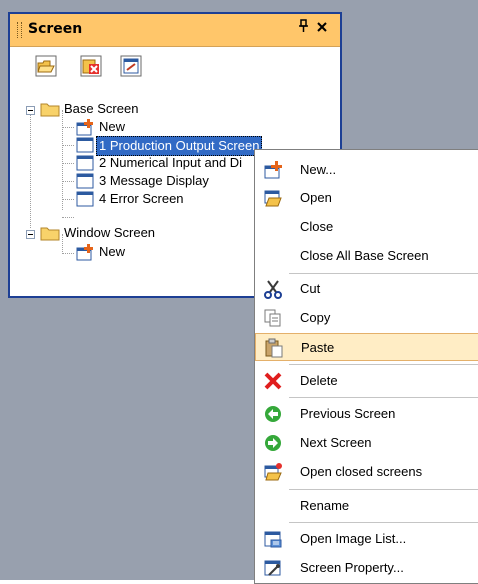 This screenshot has width=478, height=584. What do you see at coordinates (304, 28) in the screenshot?
I see `pin-icon` at bounding box center [304, 28].